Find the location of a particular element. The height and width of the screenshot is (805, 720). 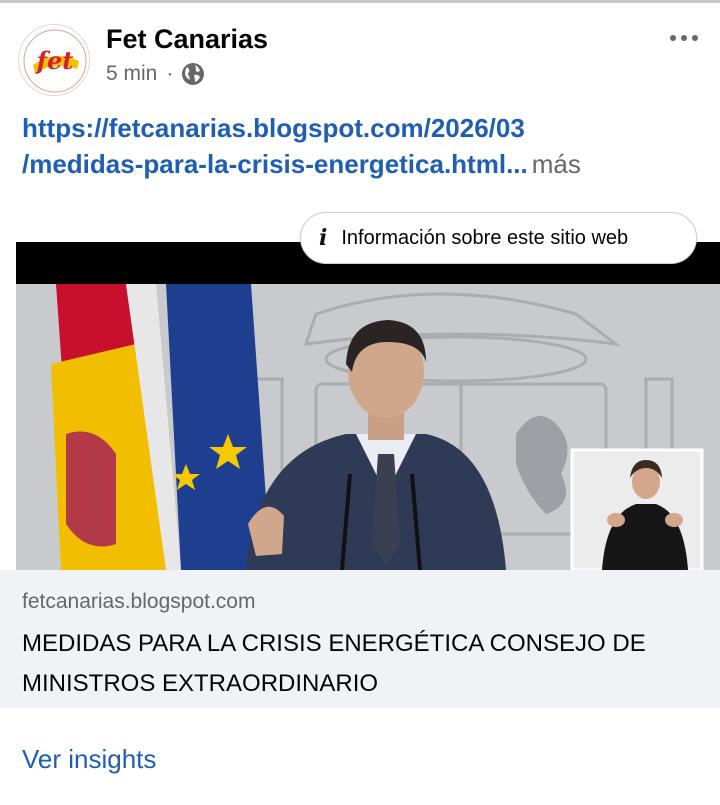

site-info-label: Información sobre este sitio web is located at coordinates (485, 237).